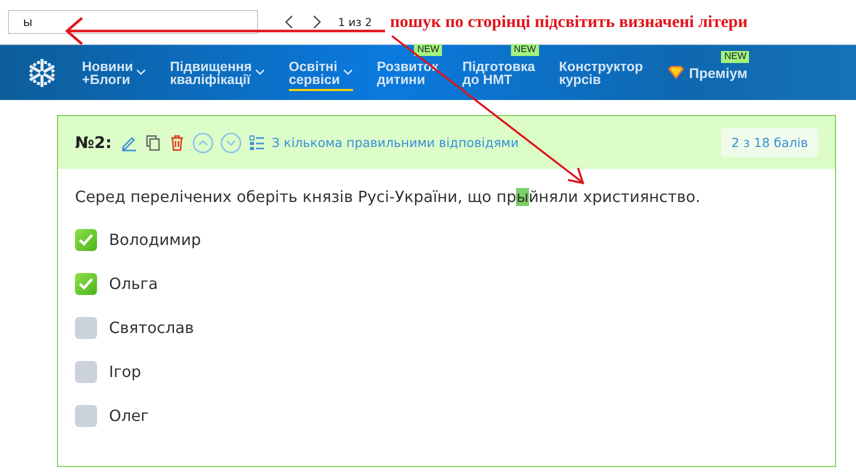 The width and height of the screenshot is (856, 475). What do you see at coordinates (155, 240) in the screenshot?
I see `option-label: Володимир` at bounding box center [155, 240].